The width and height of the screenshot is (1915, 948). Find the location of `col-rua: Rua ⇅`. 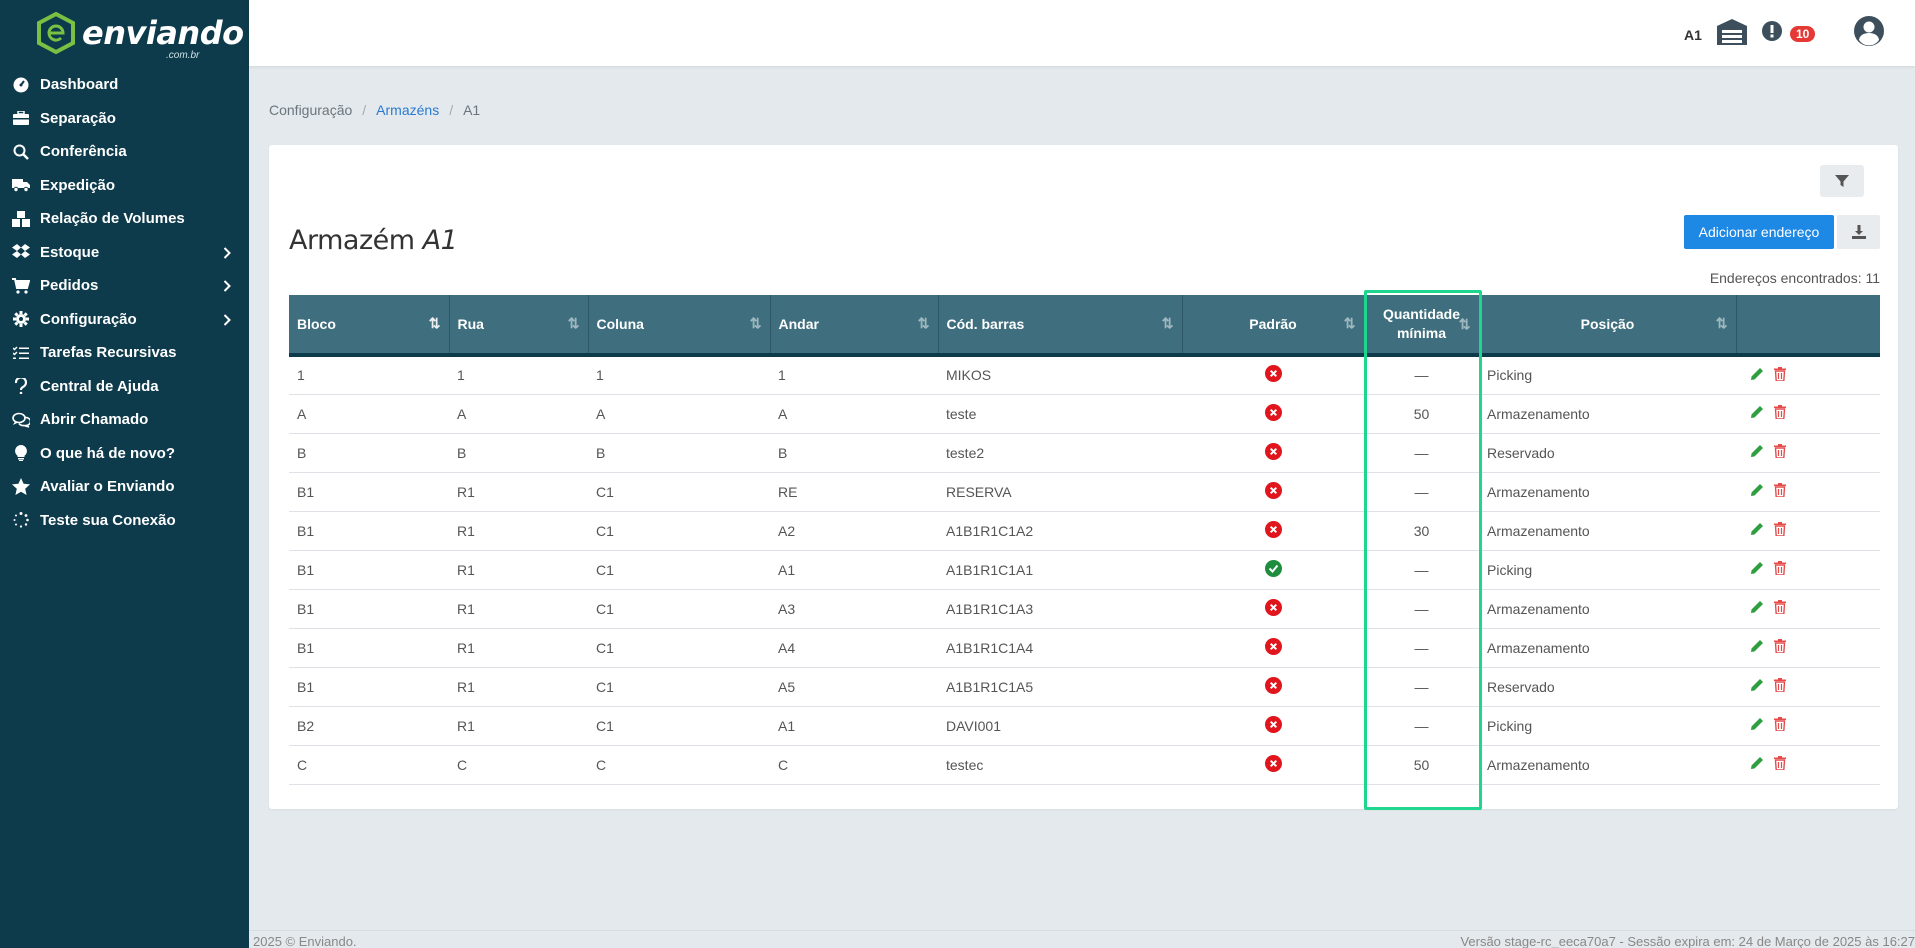

col-rua: Rua ⇅ is located at coordinates (519, 326).